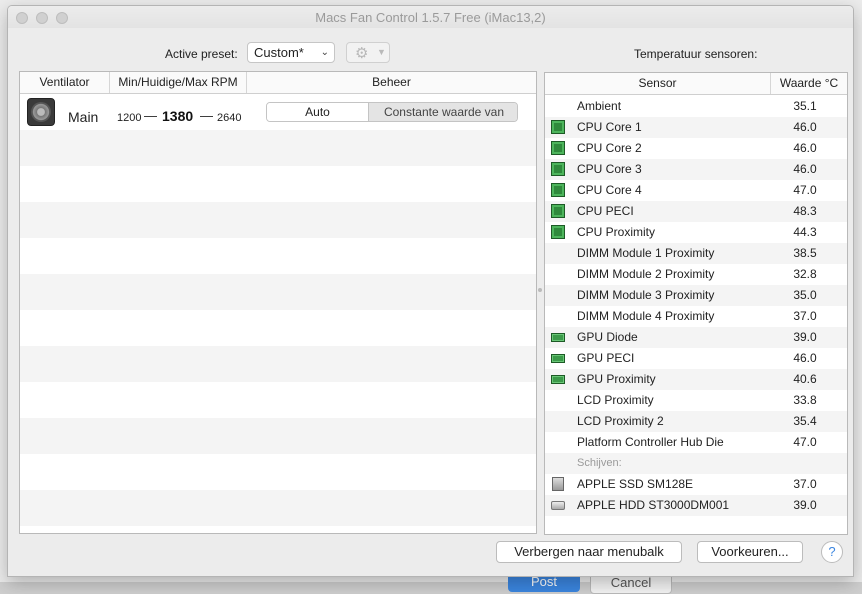  Describe the element at coordinates (805, 379) in the screenshot. I see `sensor-value: 40.6` at that location.